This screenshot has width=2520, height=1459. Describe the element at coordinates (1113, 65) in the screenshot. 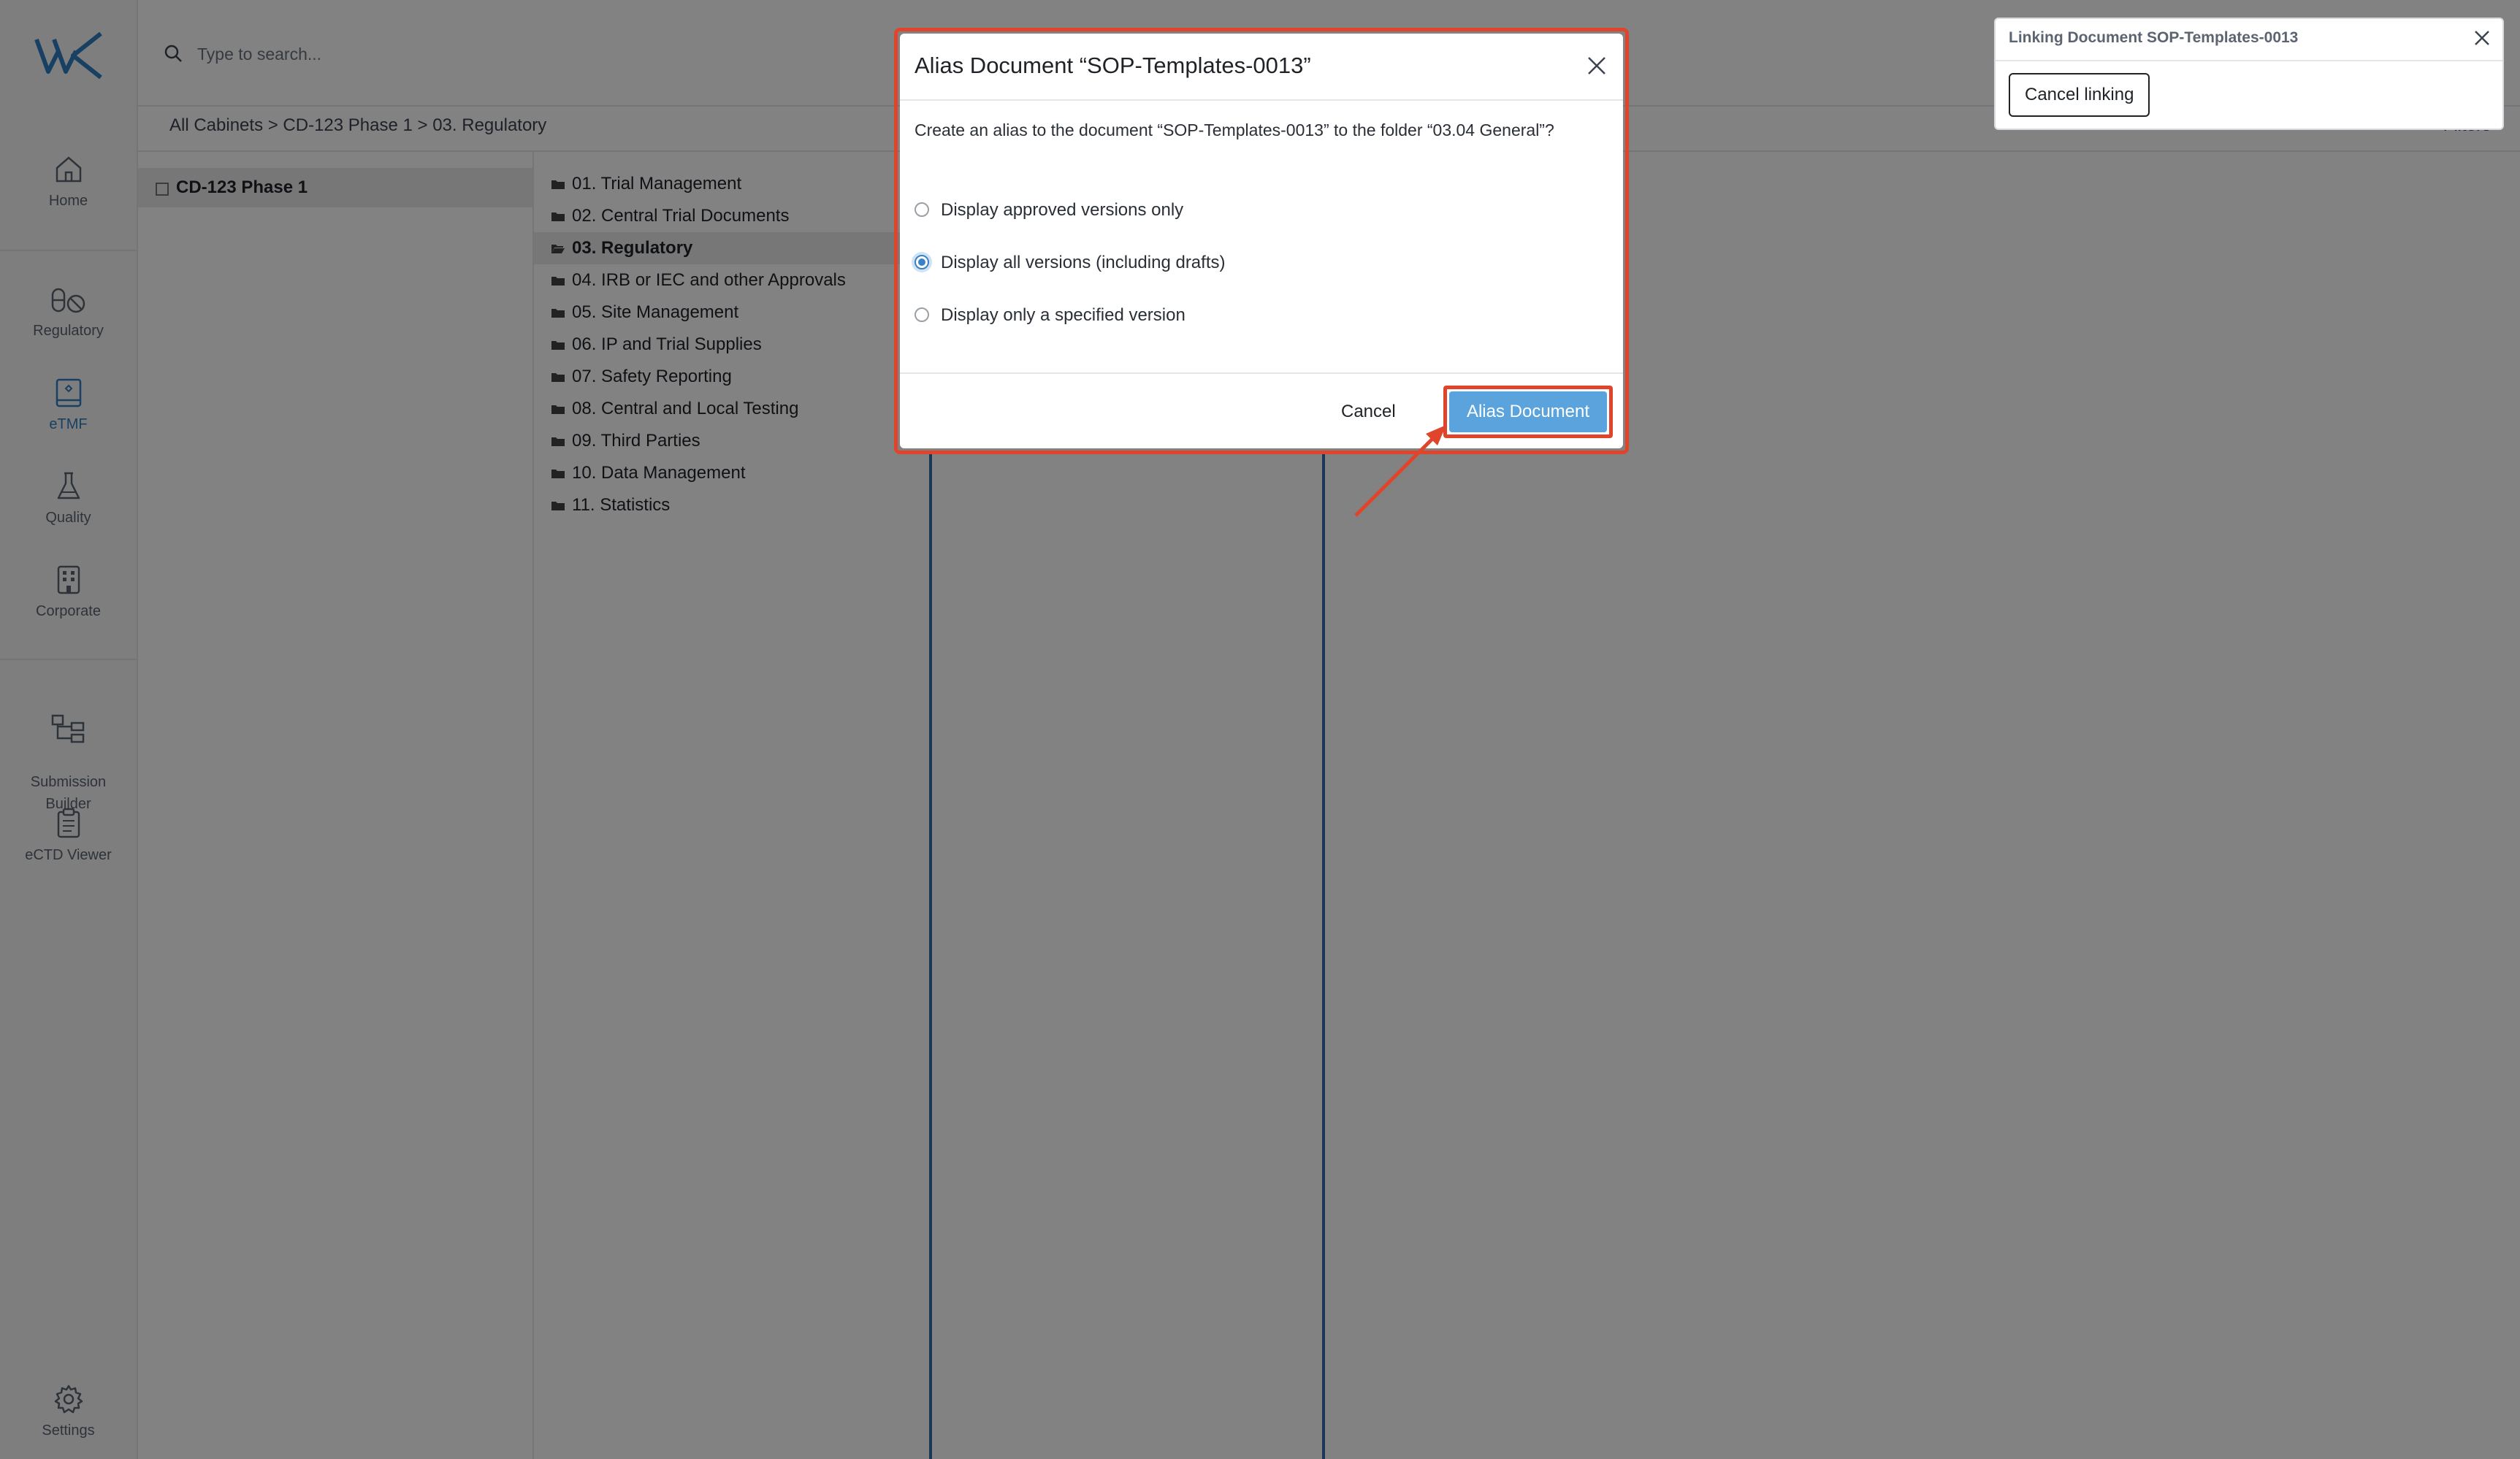

I see `dialog-title: Alias Document “SOP-Templates-0013”` at that location.